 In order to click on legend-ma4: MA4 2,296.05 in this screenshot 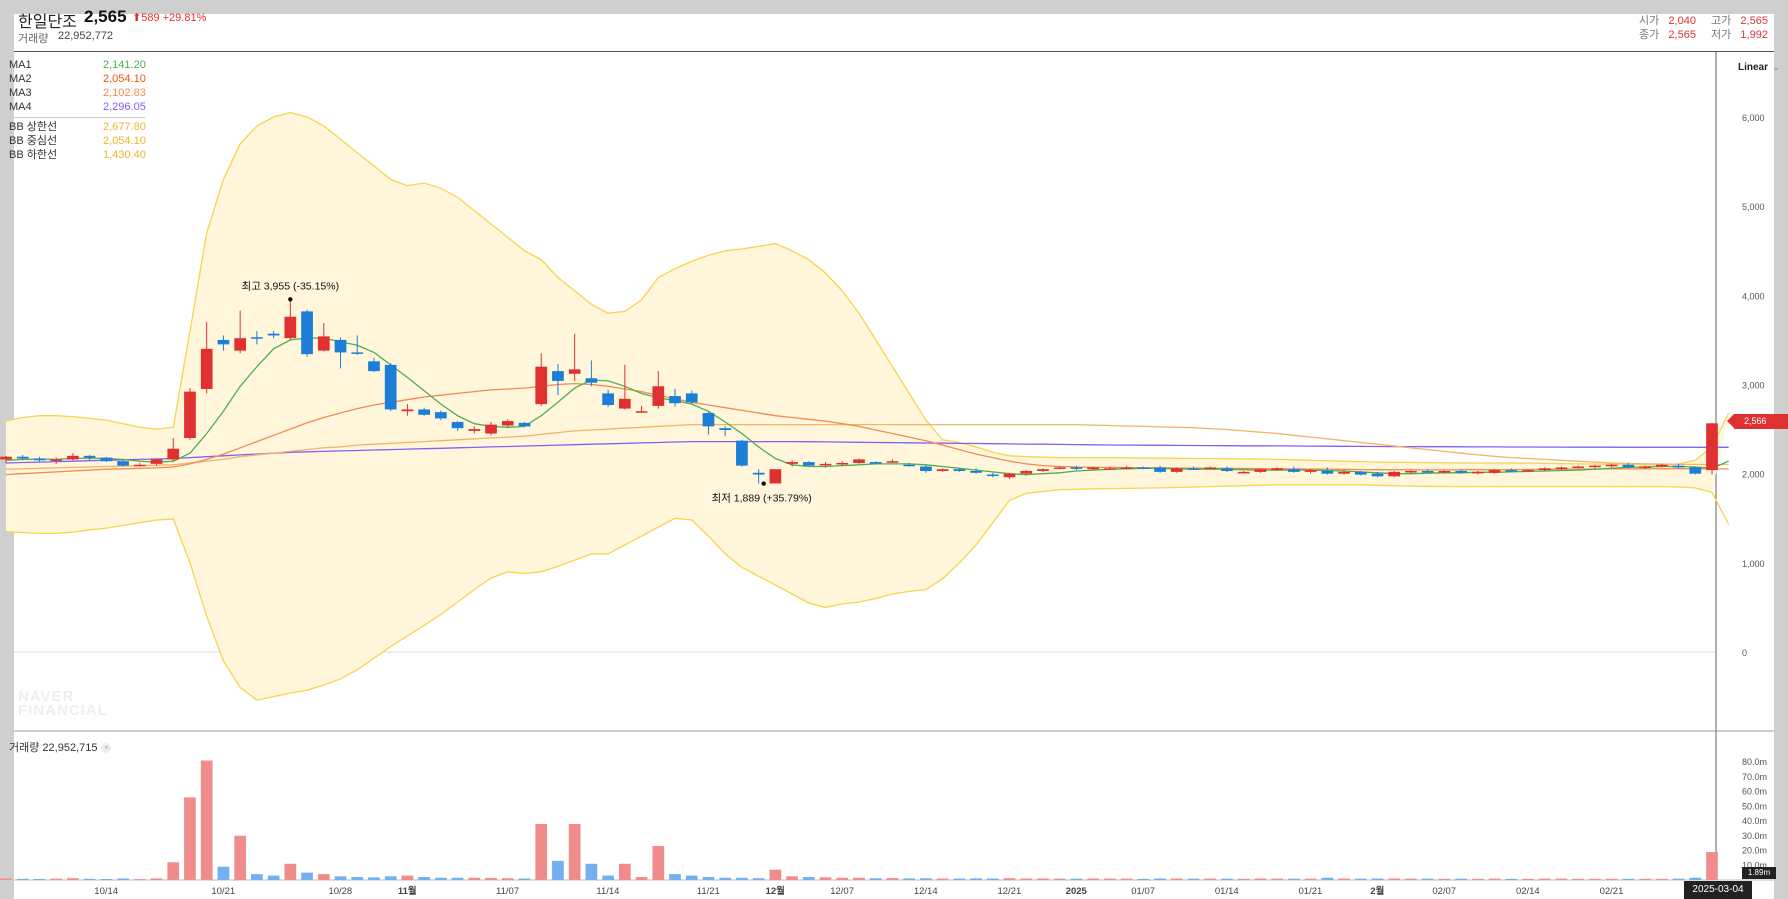, I will do `click(77, 107)`.